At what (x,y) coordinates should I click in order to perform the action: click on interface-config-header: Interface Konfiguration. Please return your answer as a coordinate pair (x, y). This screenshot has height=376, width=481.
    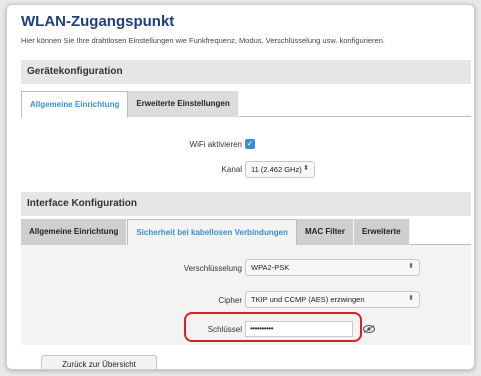
    Looking at the image, I should click on (246, 204).